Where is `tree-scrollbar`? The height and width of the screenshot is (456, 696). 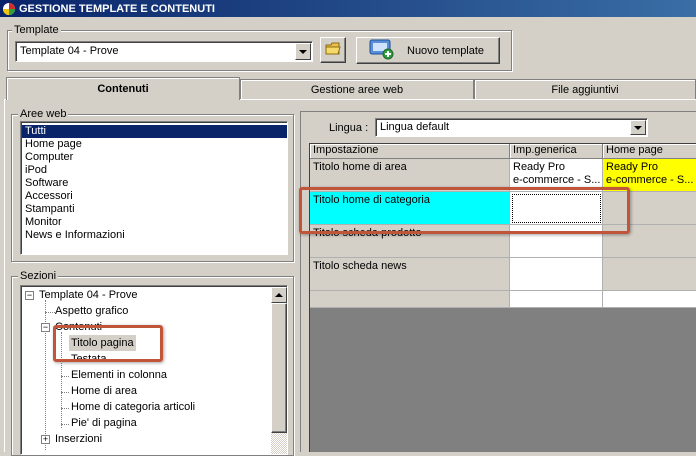 tree-scrollbar is located at coordinates (279, 370).